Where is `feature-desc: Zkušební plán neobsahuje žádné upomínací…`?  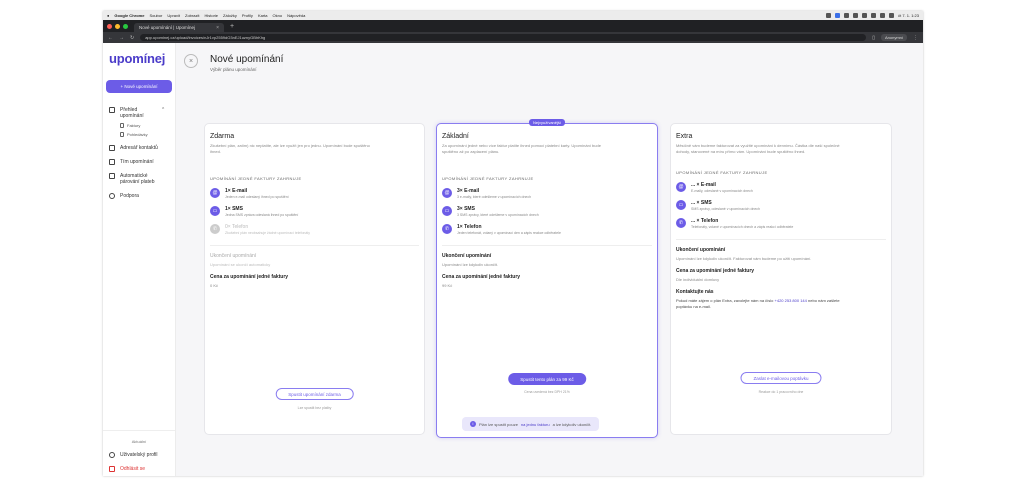 feature-desc: Zkušební plán neobsahuje žádné upomínací… is located at coordinates (268, 233).